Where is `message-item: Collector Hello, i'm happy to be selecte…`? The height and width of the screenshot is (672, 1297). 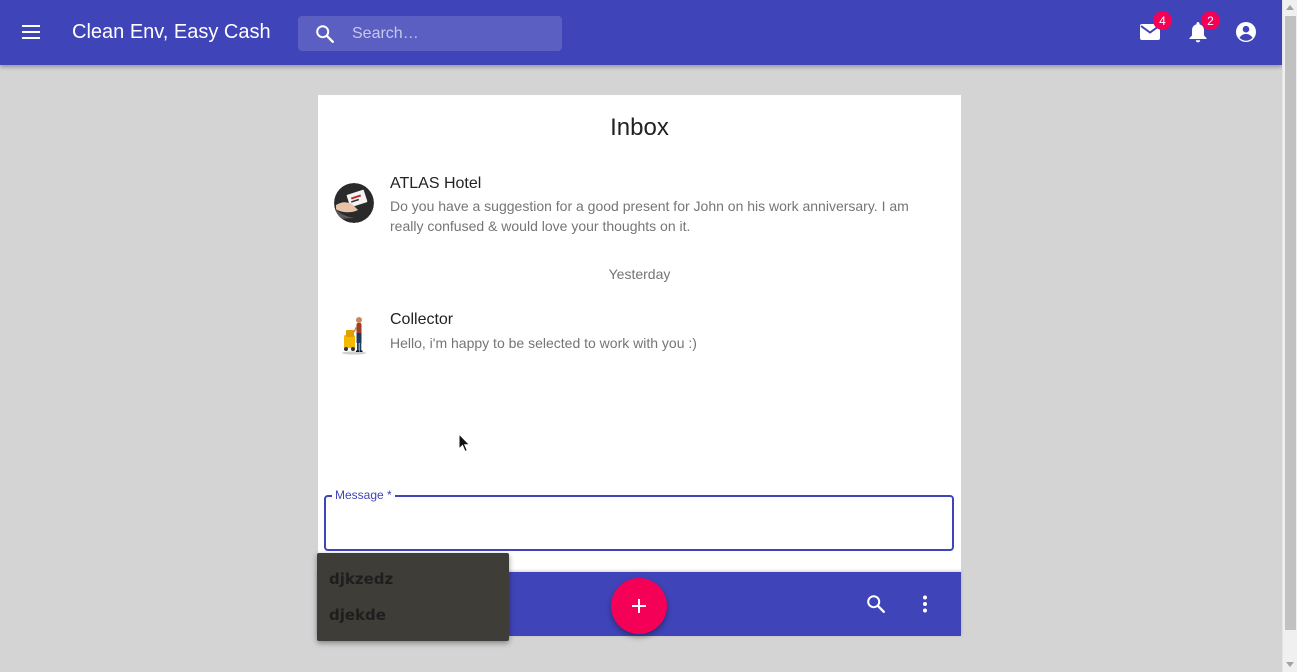 message-item: Collector Hello, i'm happy to be selecte… is located at coordinates (639, 337).